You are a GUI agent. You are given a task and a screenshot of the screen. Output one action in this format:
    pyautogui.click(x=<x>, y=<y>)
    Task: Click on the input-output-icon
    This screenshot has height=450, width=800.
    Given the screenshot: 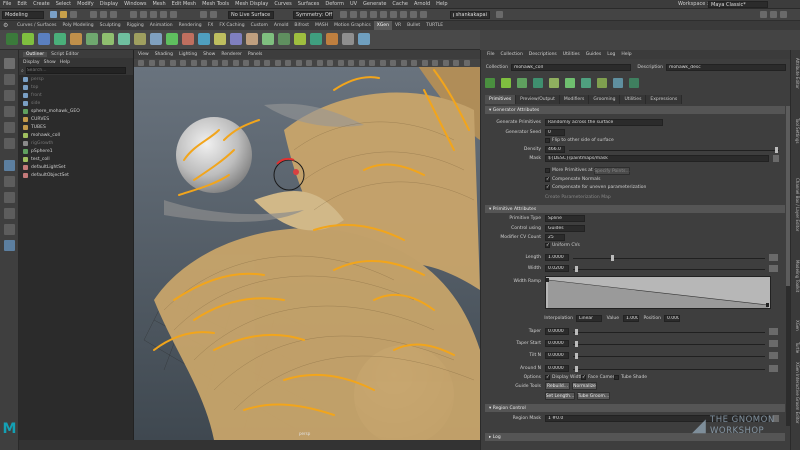 What is the action you would take?
    pyautogui.click(x=203, y=14)
    